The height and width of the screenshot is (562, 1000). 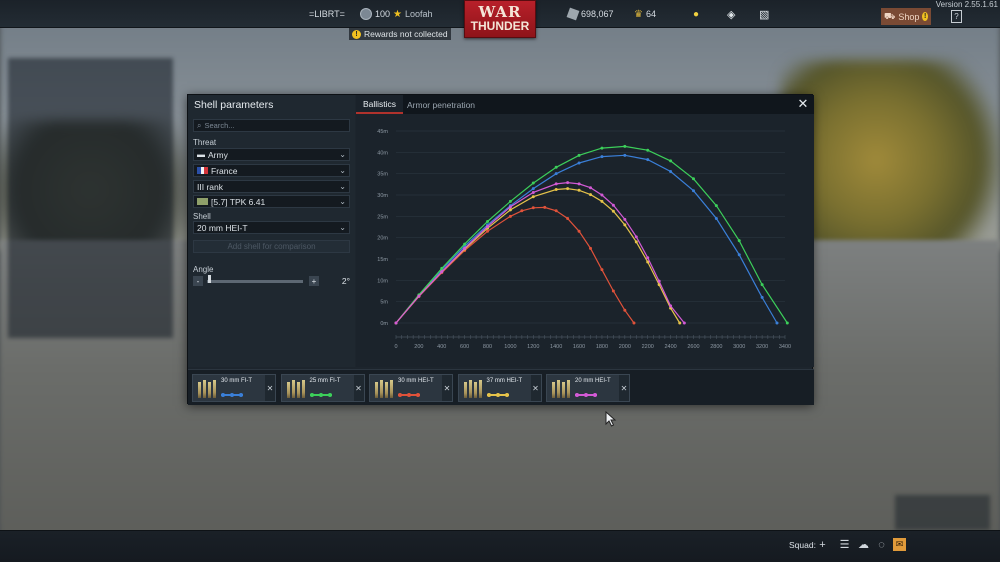 I want to click on angle-slider, so click(x=255, y=281).